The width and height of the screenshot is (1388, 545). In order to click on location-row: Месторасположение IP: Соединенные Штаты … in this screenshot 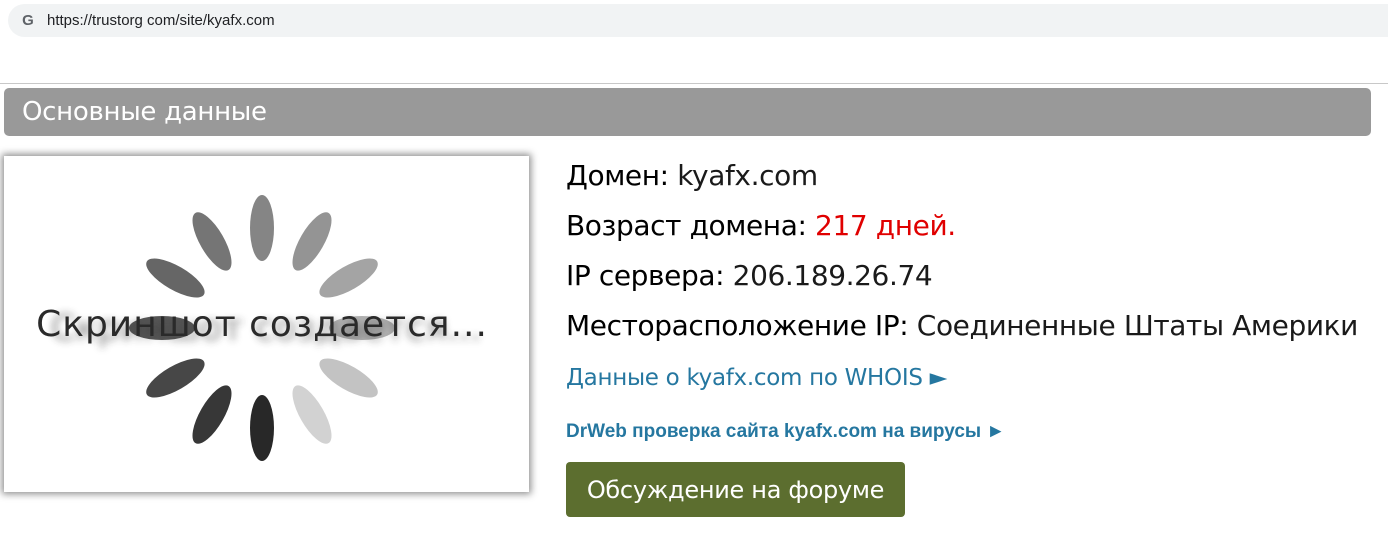, I will do `click(962, 325)`.